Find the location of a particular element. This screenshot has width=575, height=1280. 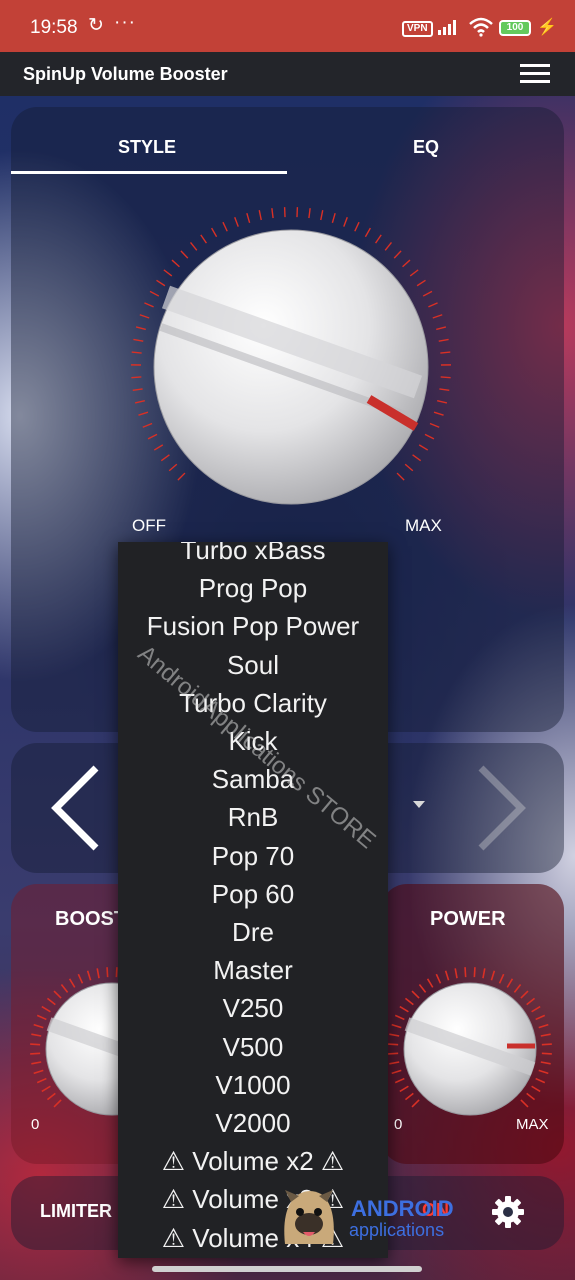

preset-option: Dre is located at coordinates (253, 932).